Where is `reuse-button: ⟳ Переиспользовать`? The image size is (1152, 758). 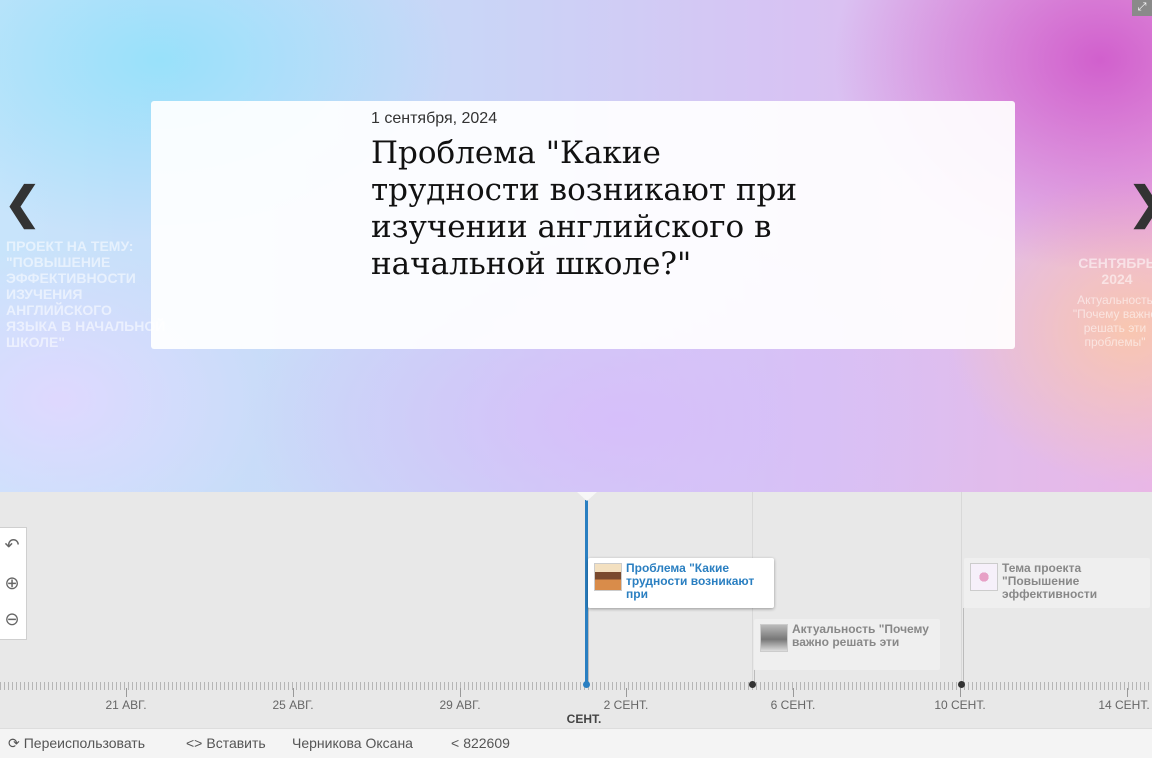 reuse-button: ⟳ Переиспользовать is located at coordinates (76, 743).